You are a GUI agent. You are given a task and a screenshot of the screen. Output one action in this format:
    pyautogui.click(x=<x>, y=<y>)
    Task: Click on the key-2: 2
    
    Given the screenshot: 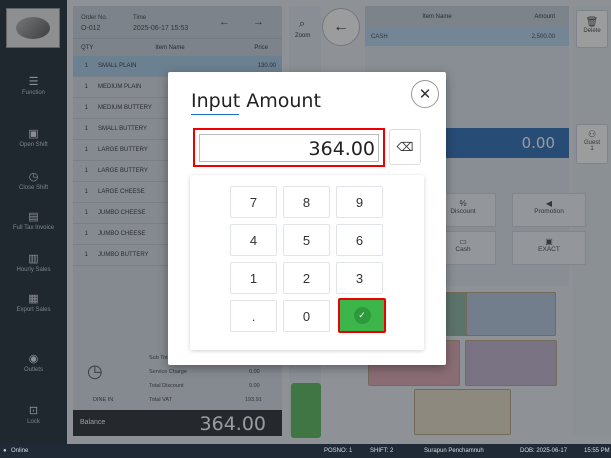 What is the action you would take?
    pyautogui.click(x=306, y=278)
    